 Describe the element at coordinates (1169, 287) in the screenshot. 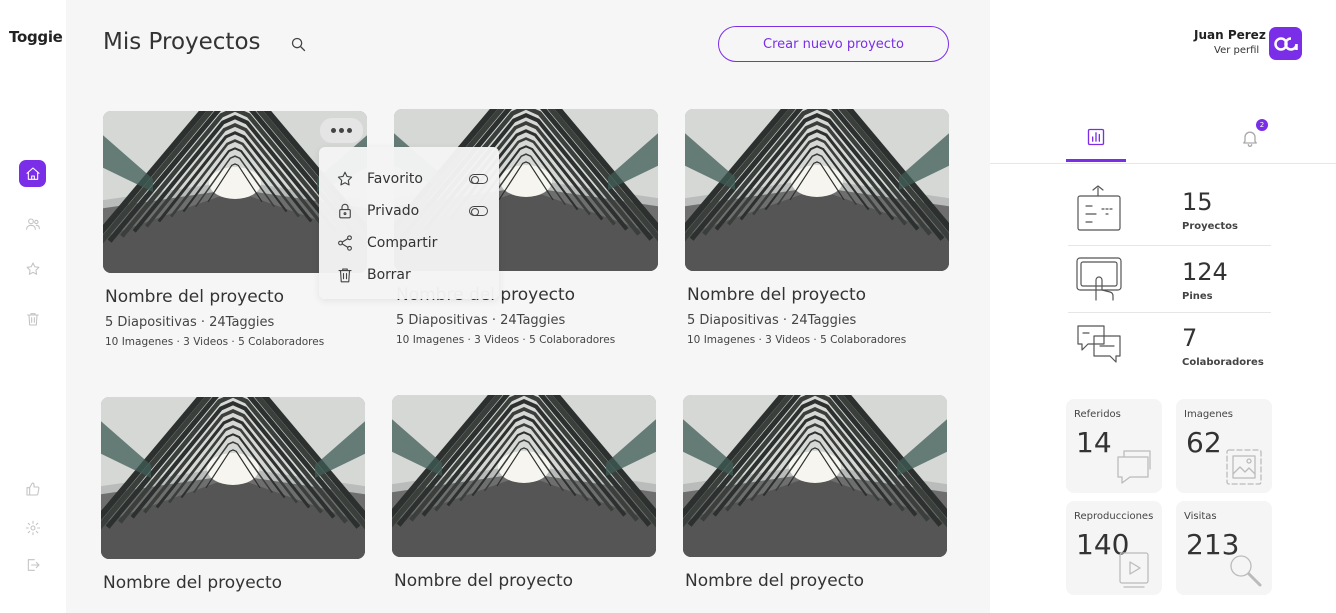

I see `stat-pins: 124 Pines` at that location.